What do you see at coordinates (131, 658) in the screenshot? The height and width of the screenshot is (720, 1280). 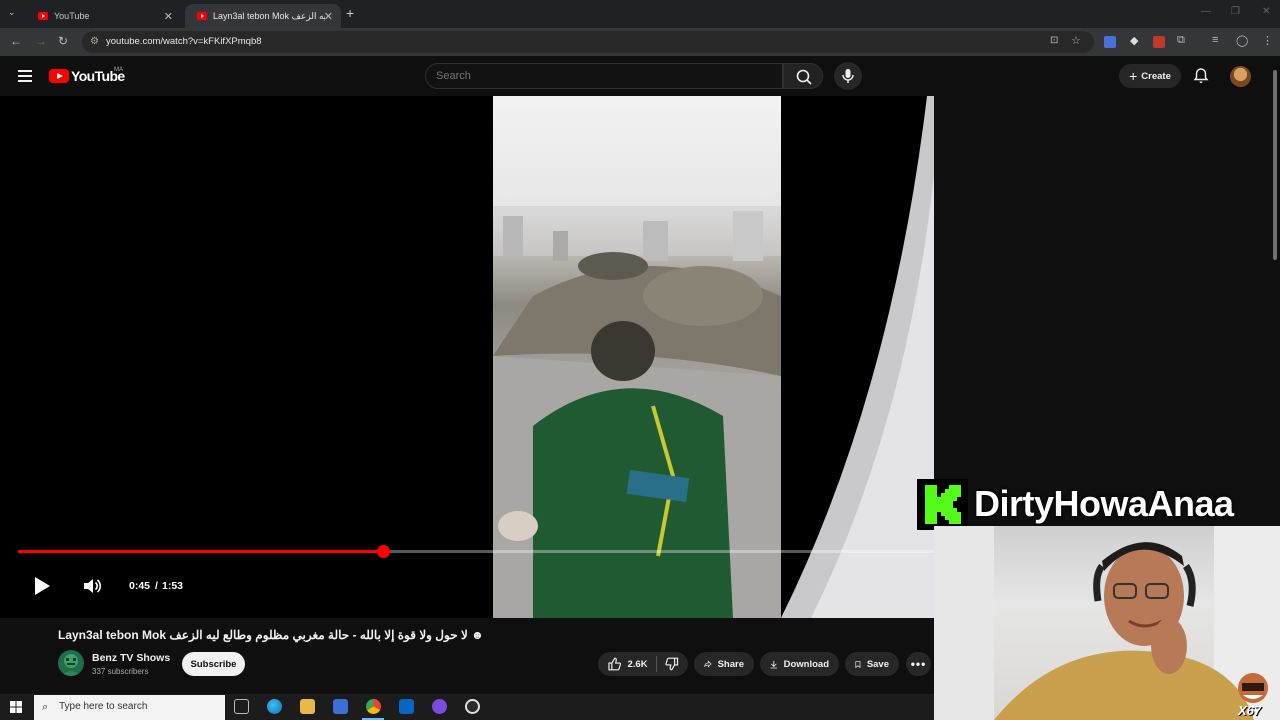 I see `channel-name: Benz TV Shows` at bounding box center [131, 658].